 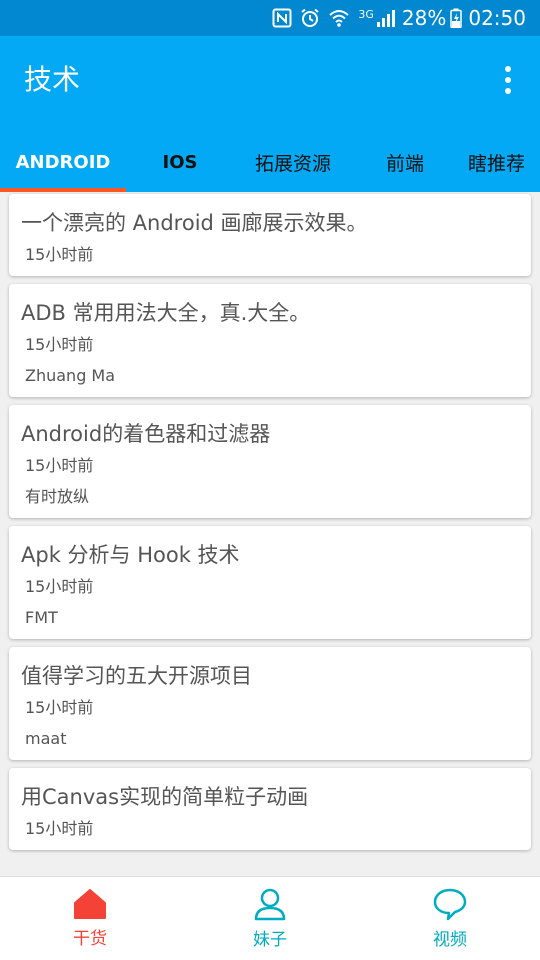 I want to click on article-card: Android的着色器和过滤器 15小时前 有时放纵, so click(x=270, y=461).